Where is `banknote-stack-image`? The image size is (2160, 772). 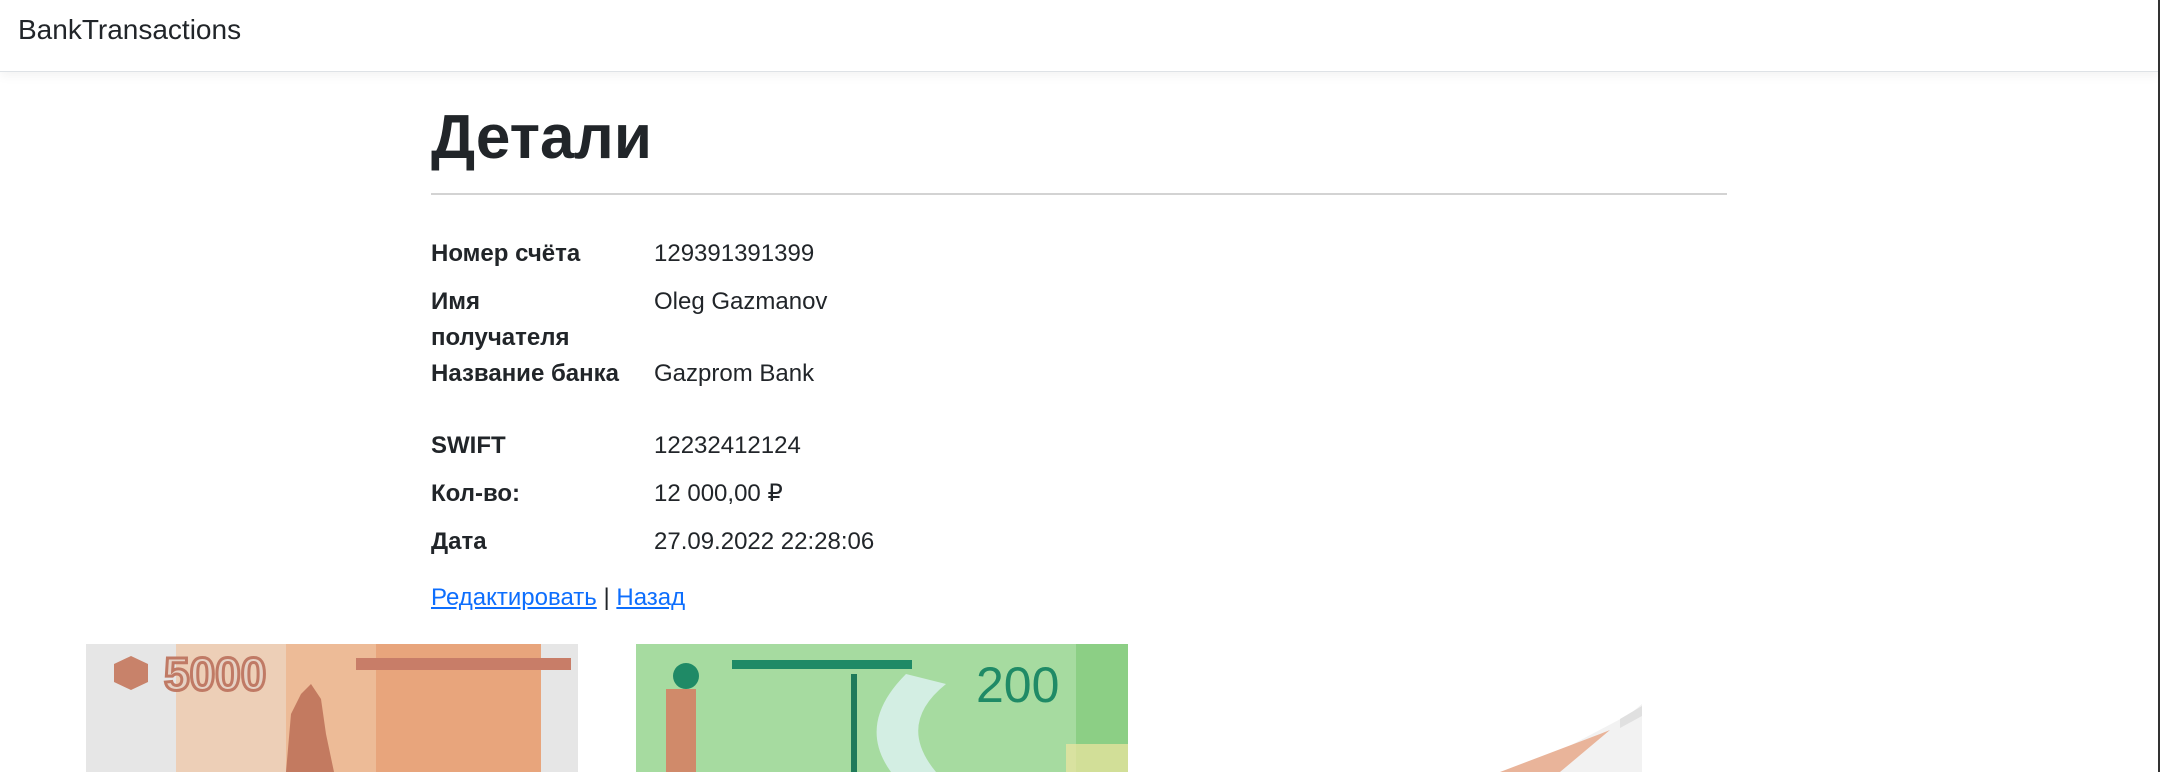 banknote-stack-image is located at coordinates (1560, 708).